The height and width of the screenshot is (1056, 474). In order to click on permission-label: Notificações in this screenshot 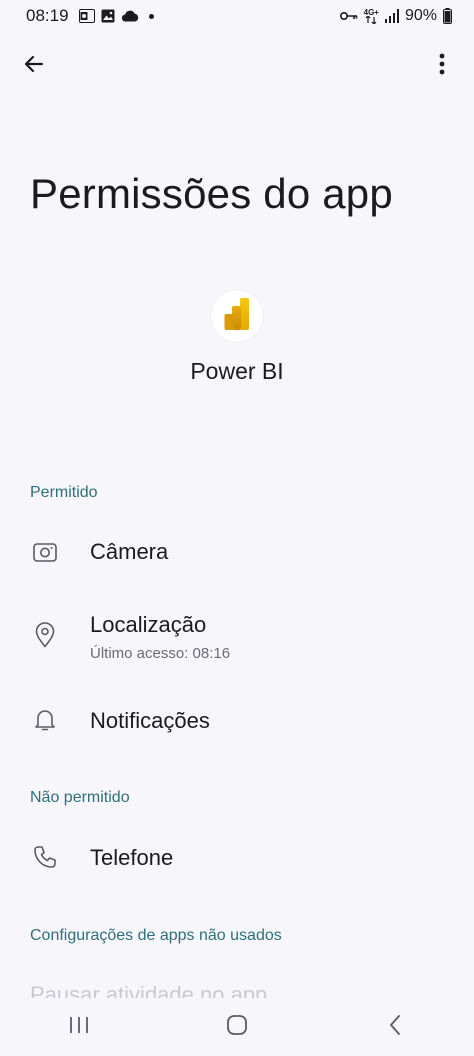, I will do `click(150, 720)`.